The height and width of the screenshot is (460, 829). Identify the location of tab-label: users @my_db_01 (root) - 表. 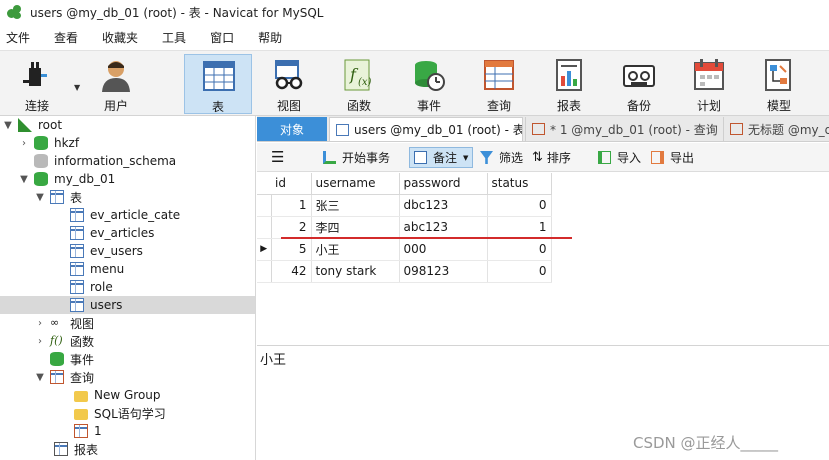
(438, 130).